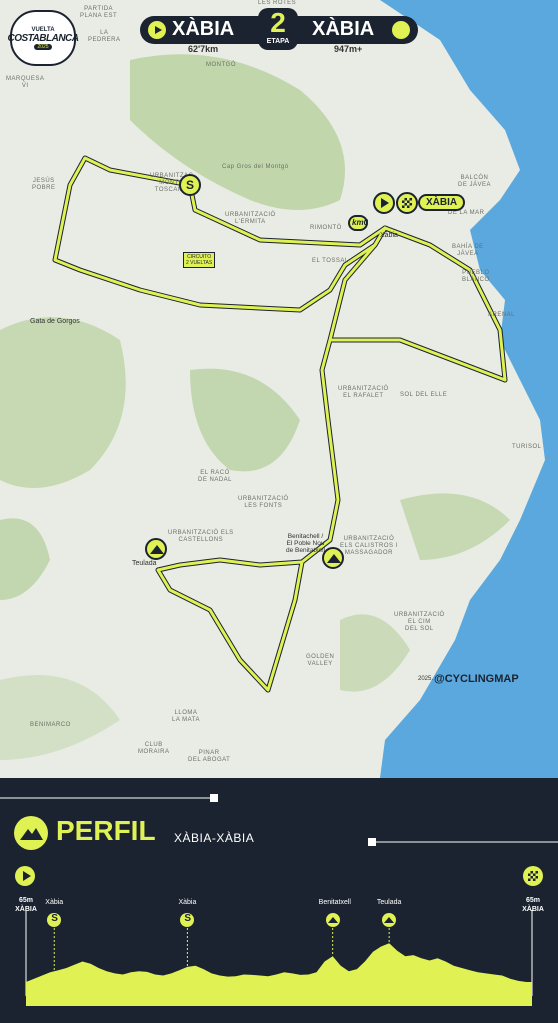 The width and height of the screenshot is (558, 1023). Describe the element at coordinates (186, 716) in the screenshot. I see `map-label-lloma: LLOMA LA MATA` at that location.